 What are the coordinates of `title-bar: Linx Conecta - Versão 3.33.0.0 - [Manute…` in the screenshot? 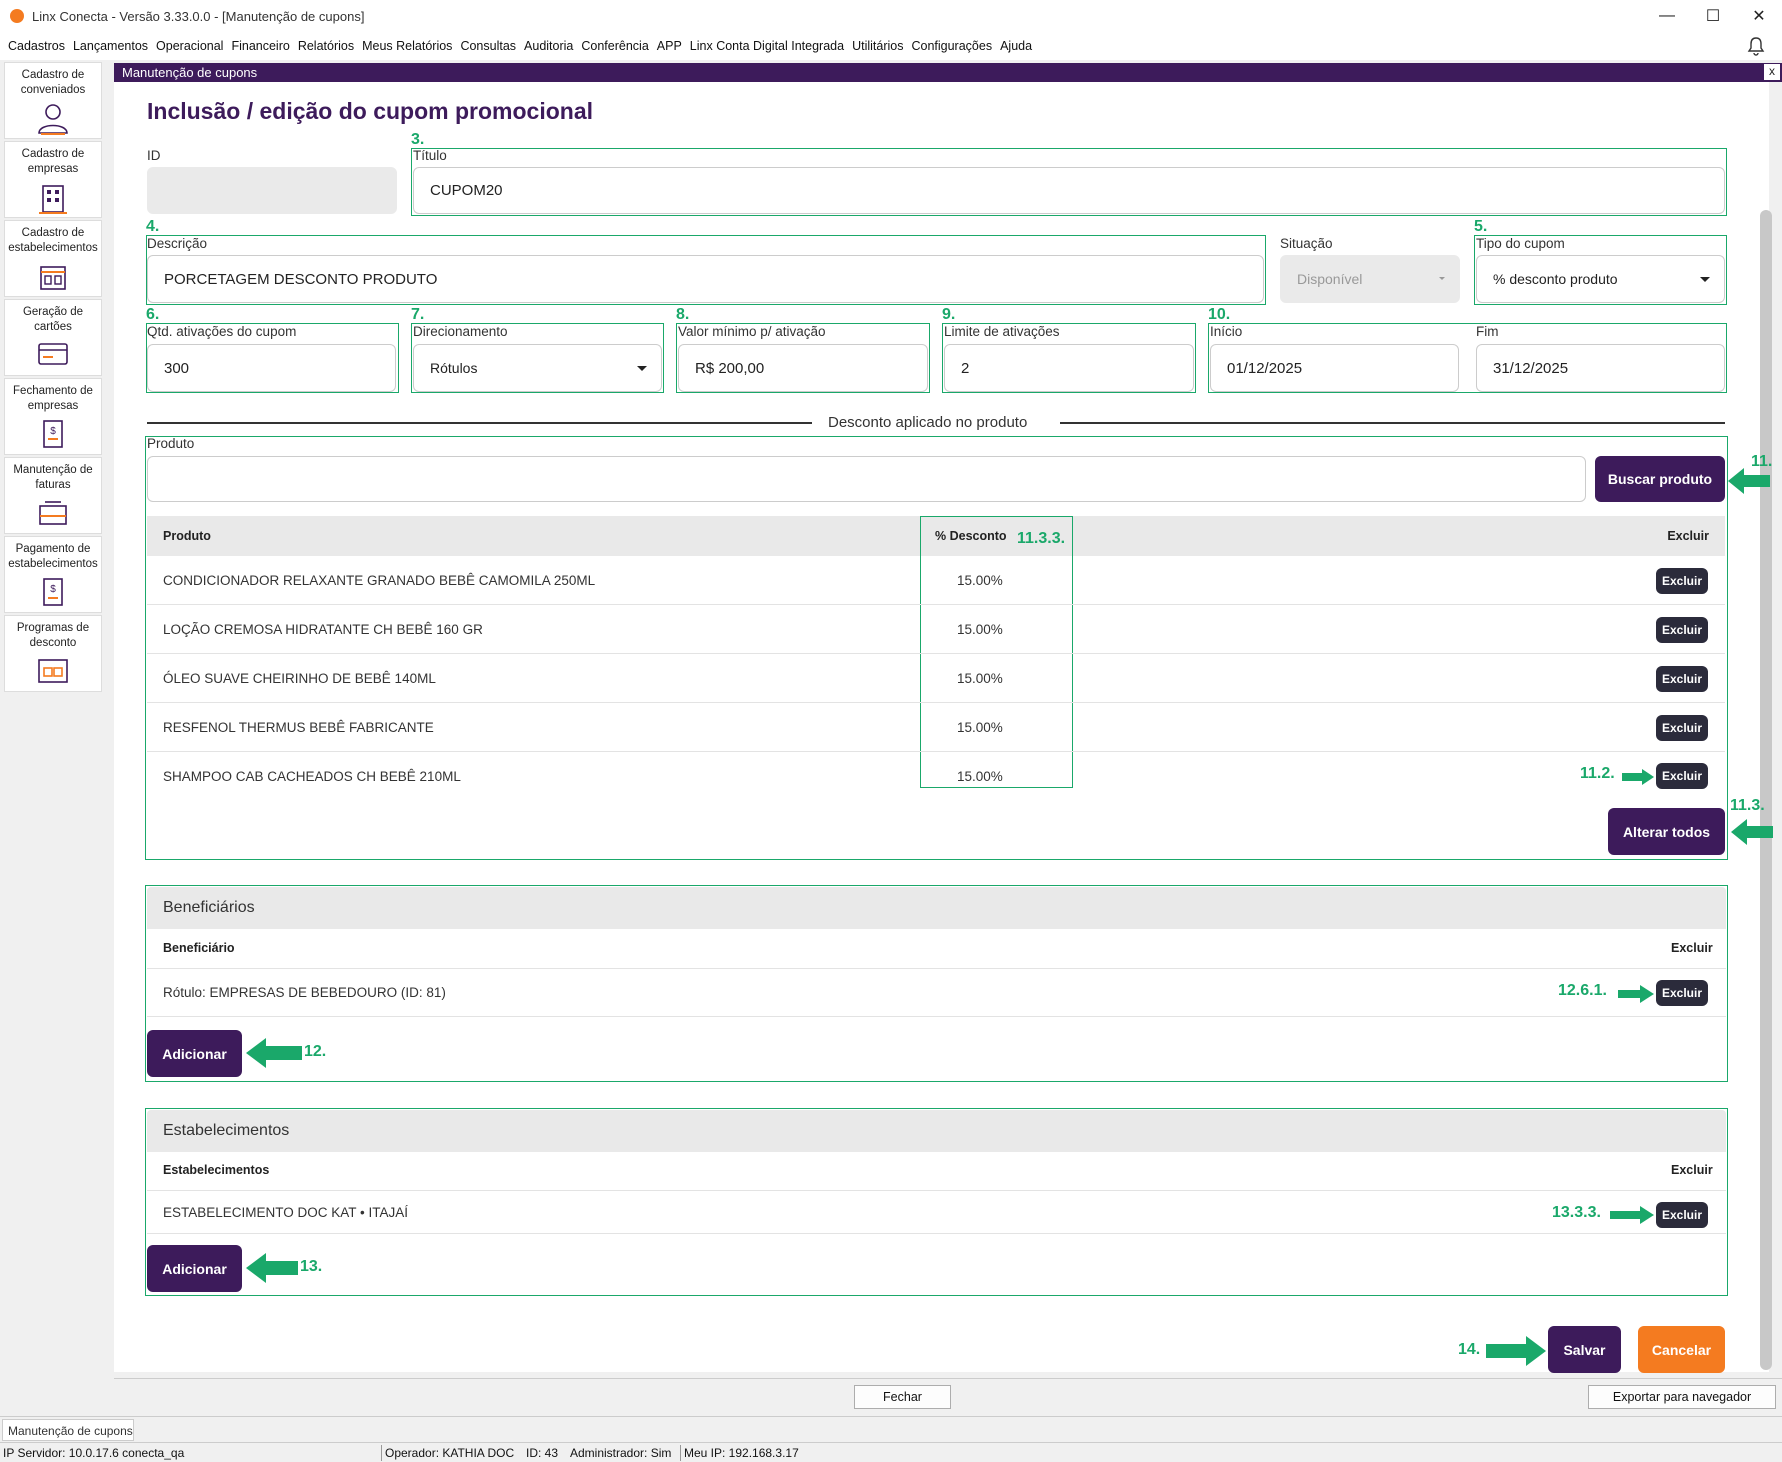 It's located at (891, 16).